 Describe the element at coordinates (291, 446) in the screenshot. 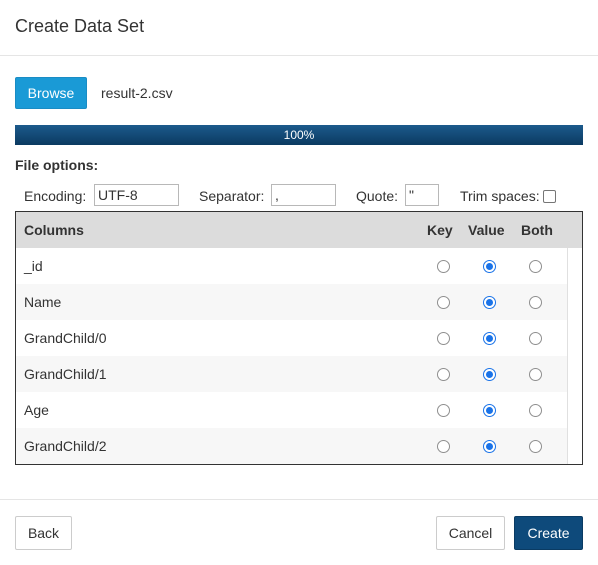

I see `table-row: GrandChild/2` at that location.